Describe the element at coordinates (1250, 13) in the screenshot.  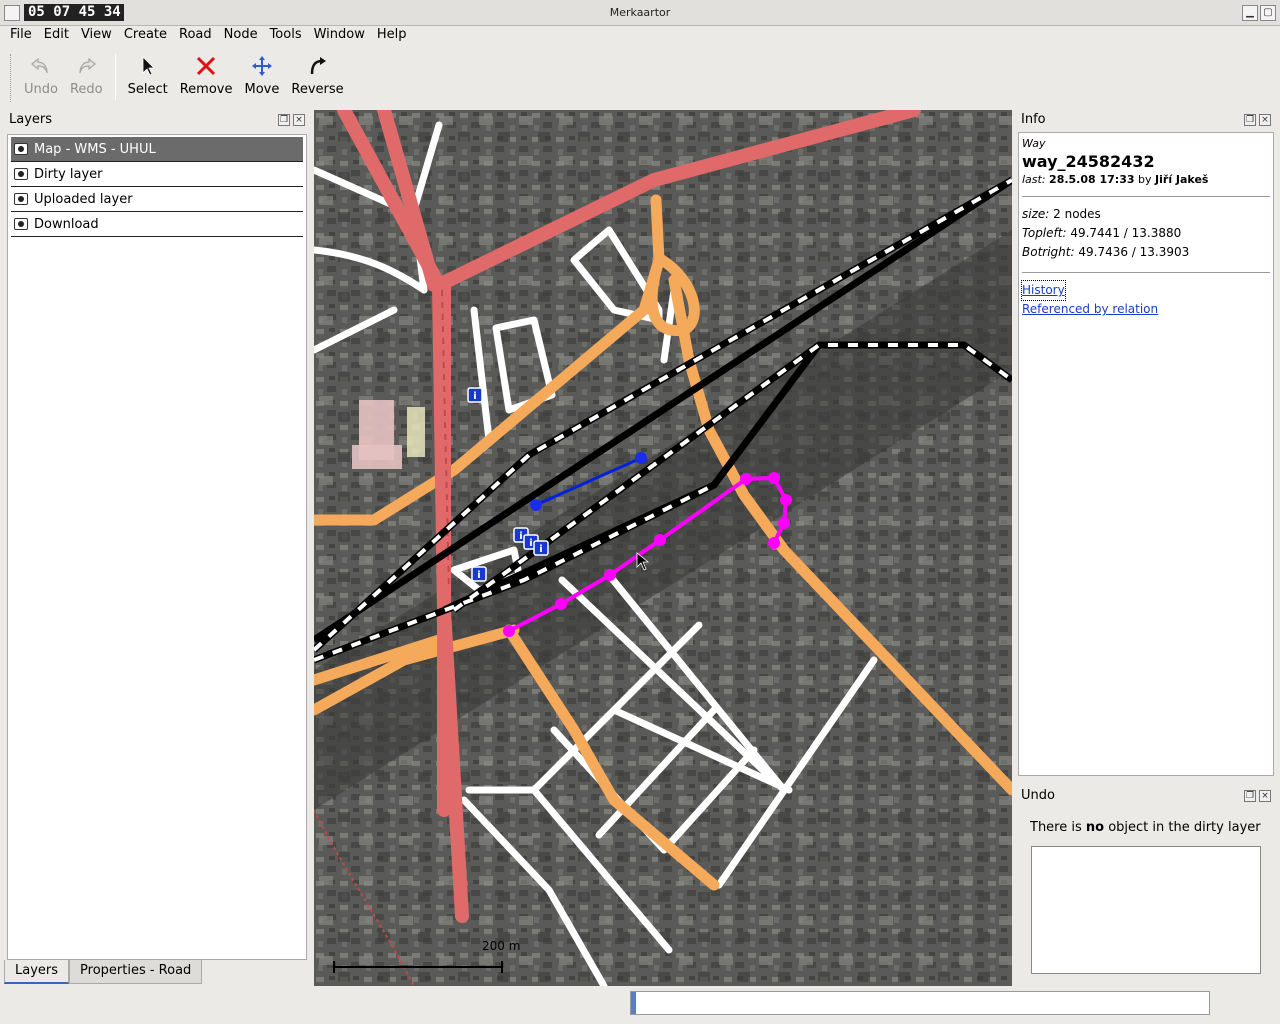
I see `minimize-button: ▁` at that location.